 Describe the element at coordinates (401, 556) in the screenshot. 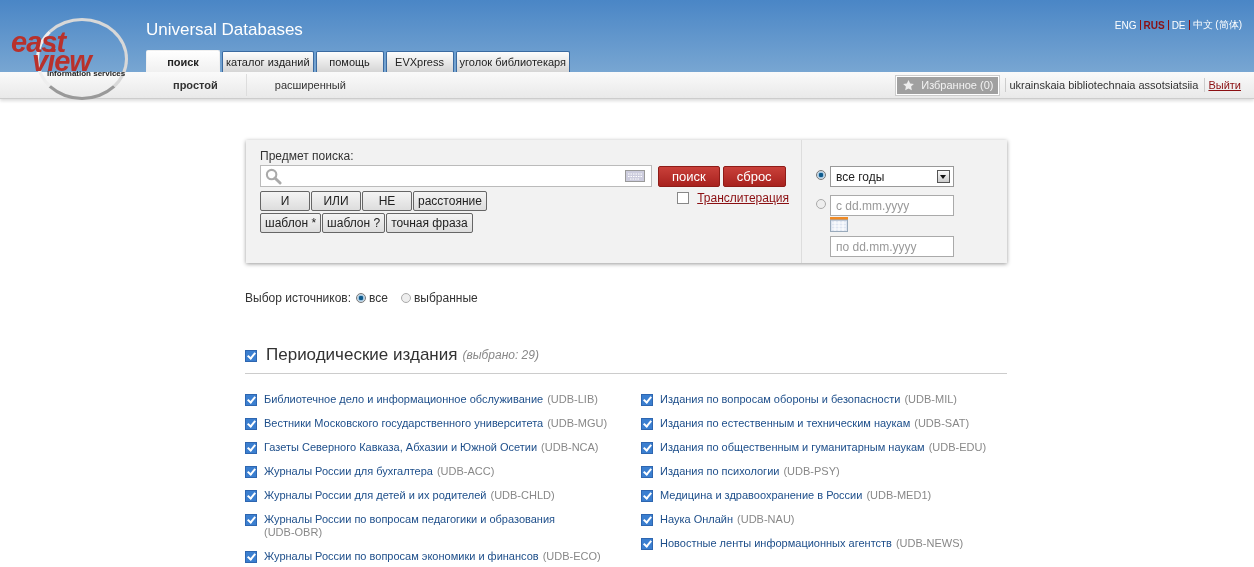

I see `database-link: Журналы России по вопросам экономики и финансов` at that location.